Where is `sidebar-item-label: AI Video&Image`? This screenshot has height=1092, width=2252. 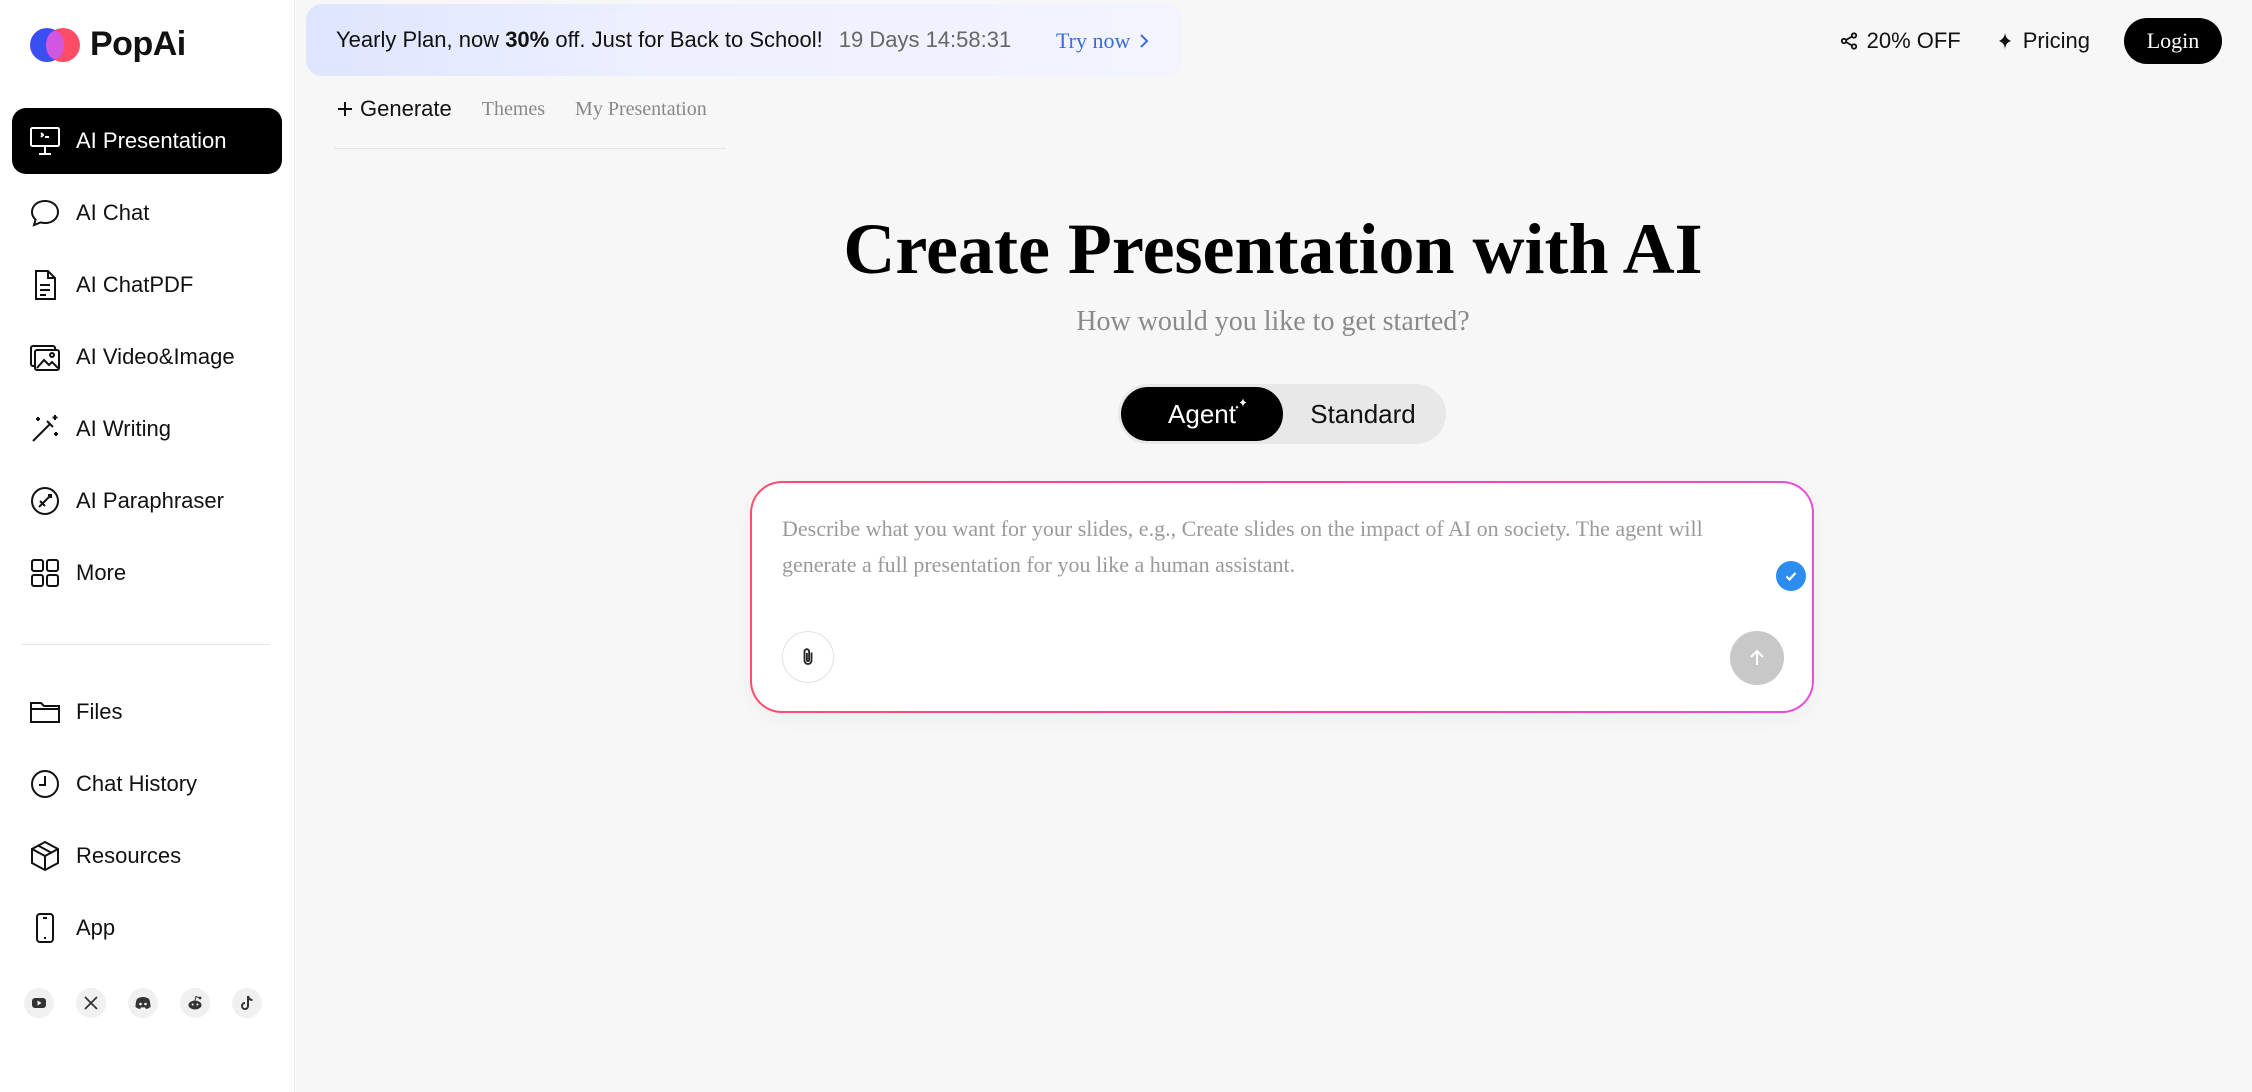
sidebar-item-label: AI Video&Image is located at coordinates (155, 356).